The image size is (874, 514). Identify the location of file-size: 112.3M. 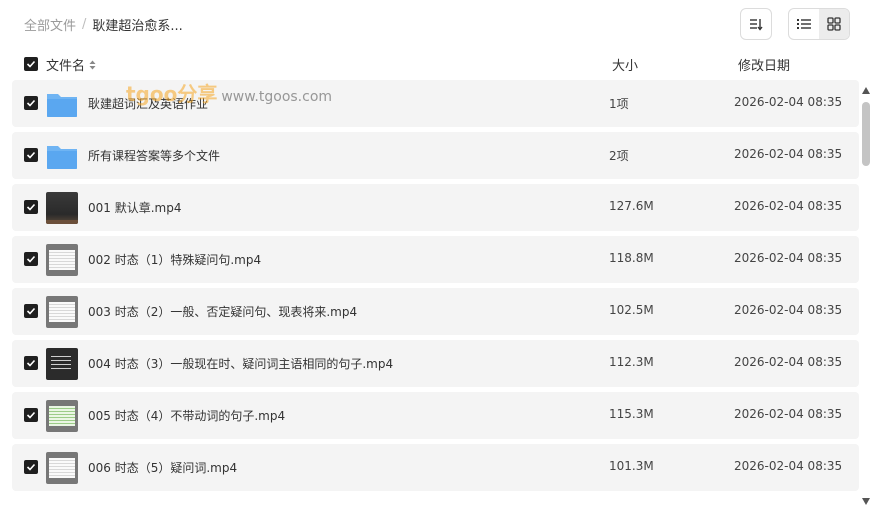
(631, 362).